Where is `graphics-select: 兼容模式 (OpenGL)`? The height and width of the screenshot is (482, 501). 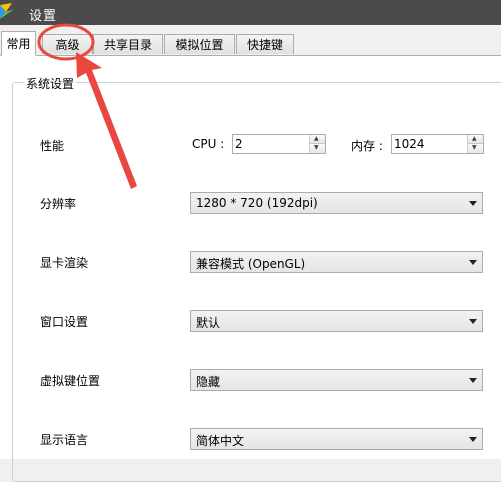 graphics-select: 兼容模式 (OpenGL) is located at coordinates (336, 262).